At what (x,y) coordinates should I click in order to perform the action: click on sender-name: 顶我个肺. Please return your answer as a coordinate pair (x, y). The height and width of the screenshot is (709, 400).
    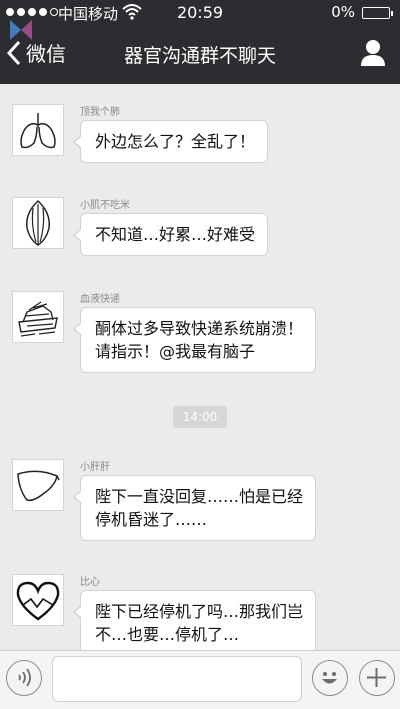
    Looking at the image, I should click on (100, 112).